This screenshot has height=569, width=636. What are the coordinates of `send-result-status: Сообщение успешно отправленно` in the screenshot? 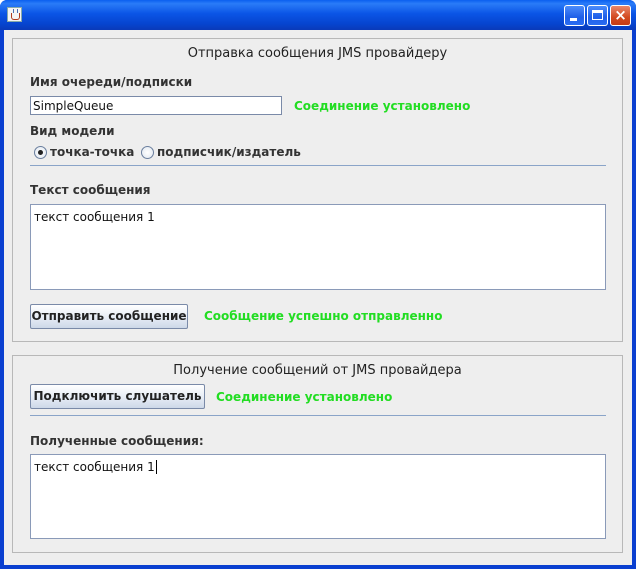 It's located at (323, 316).